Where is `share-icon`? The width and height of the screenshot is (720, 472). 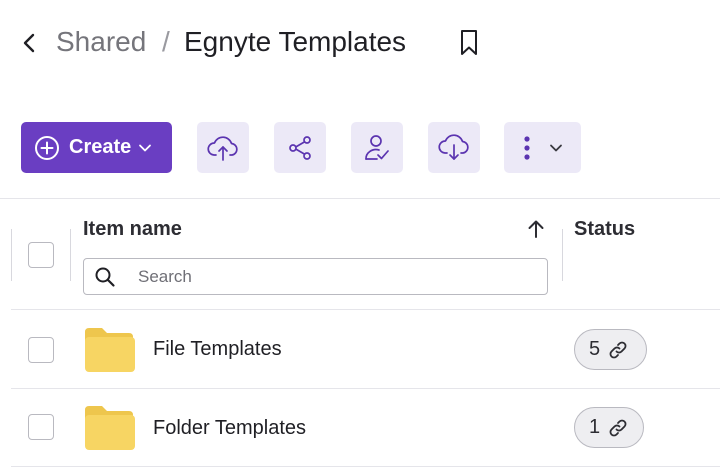 share-icon is located at coordinates (300, 147).